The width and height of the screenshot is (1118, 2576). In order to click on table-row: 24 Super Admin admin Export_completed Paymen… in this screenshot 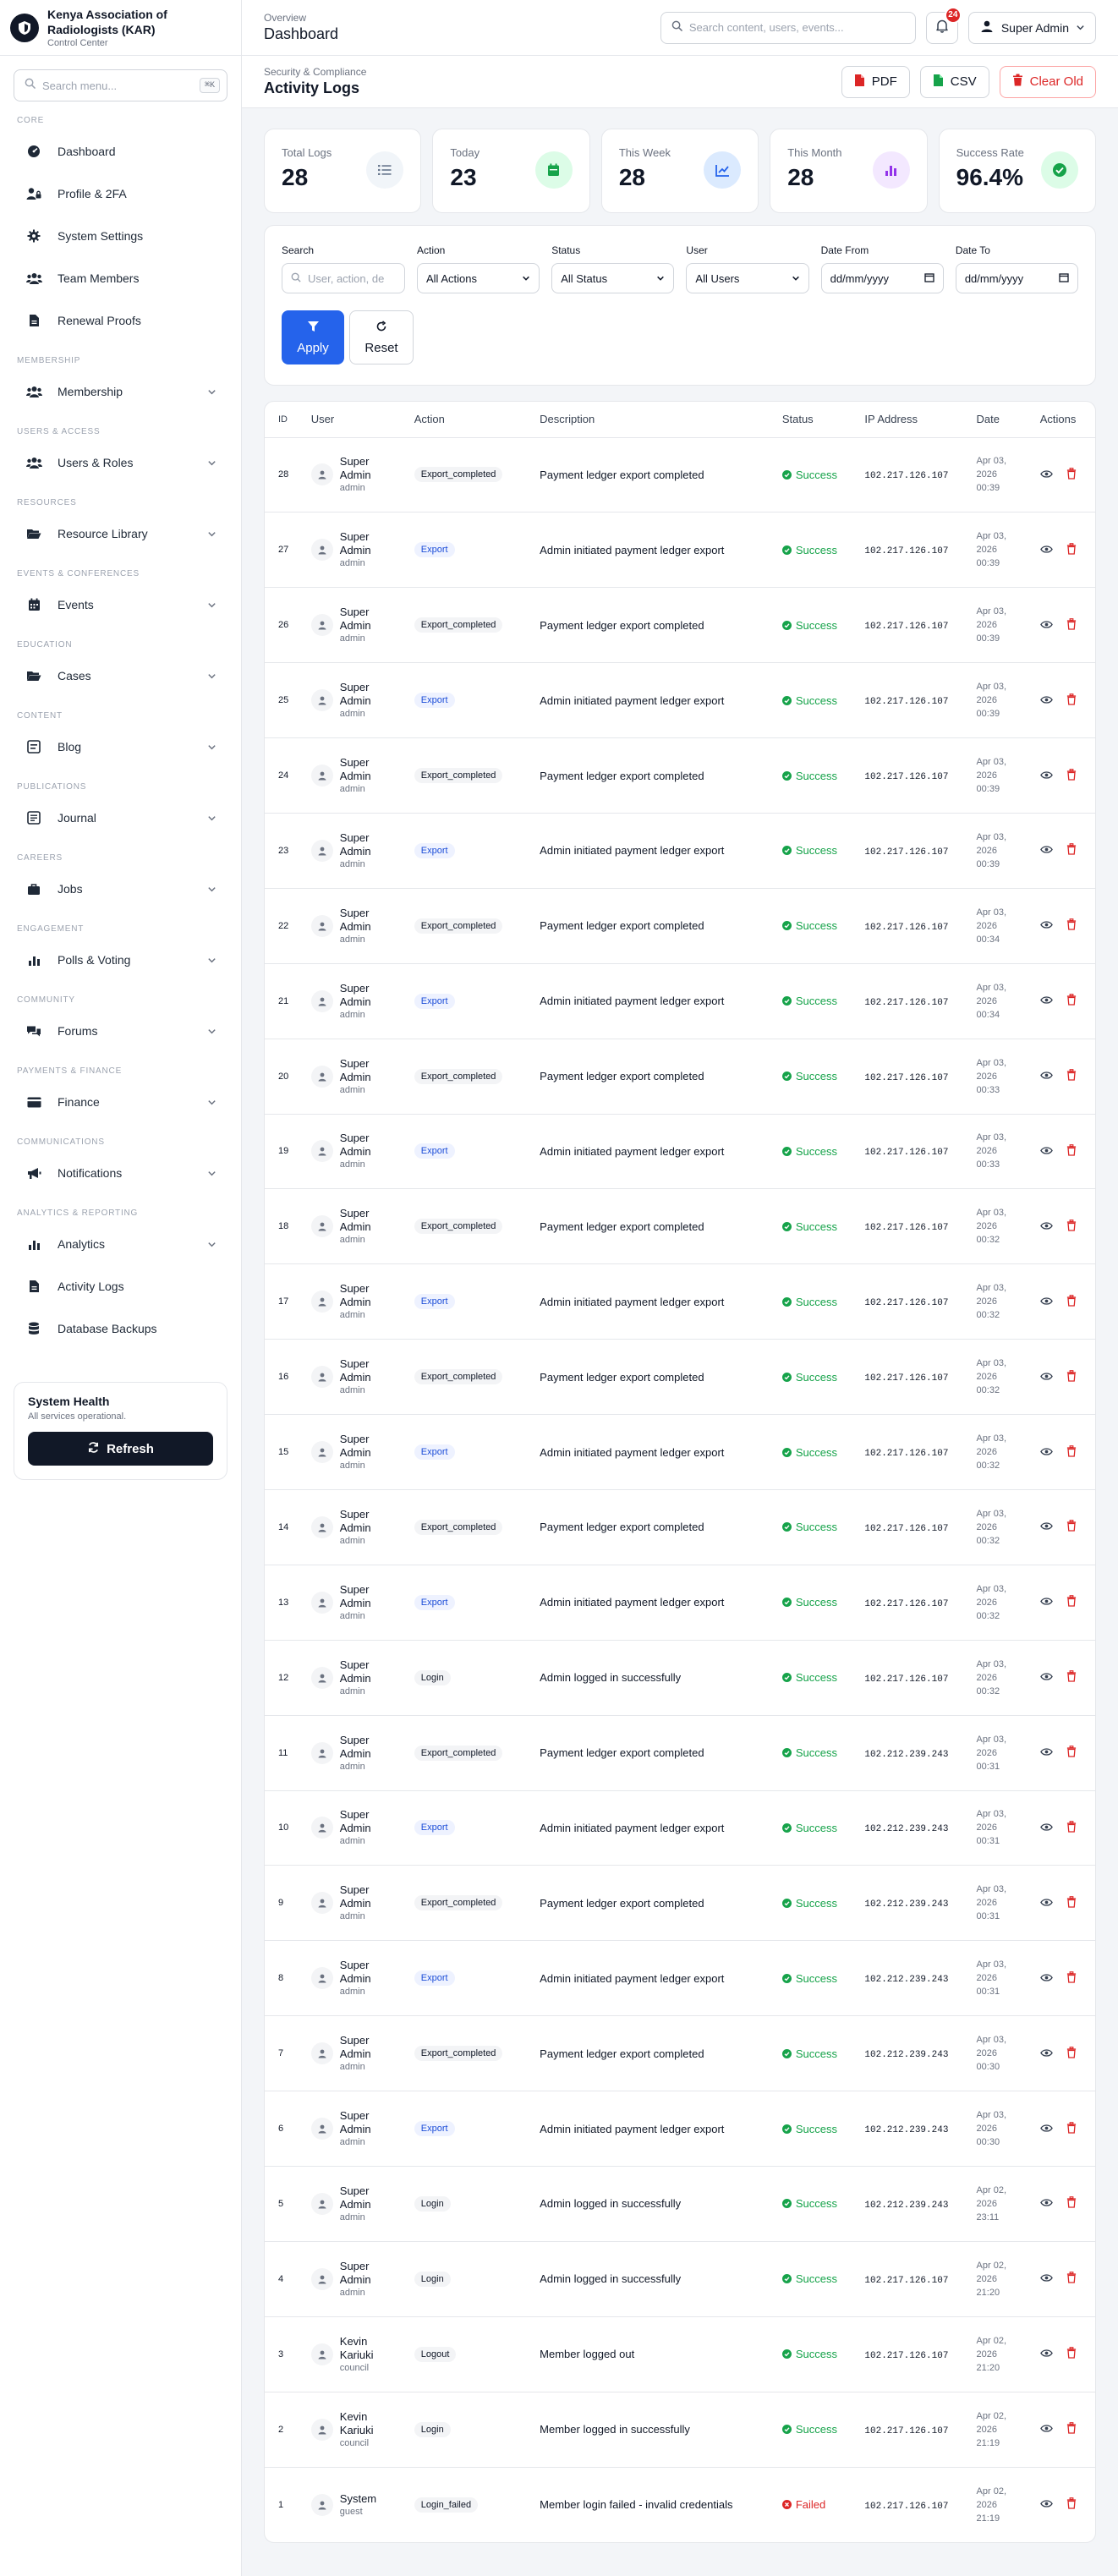, I will do `click(680, 775)`.